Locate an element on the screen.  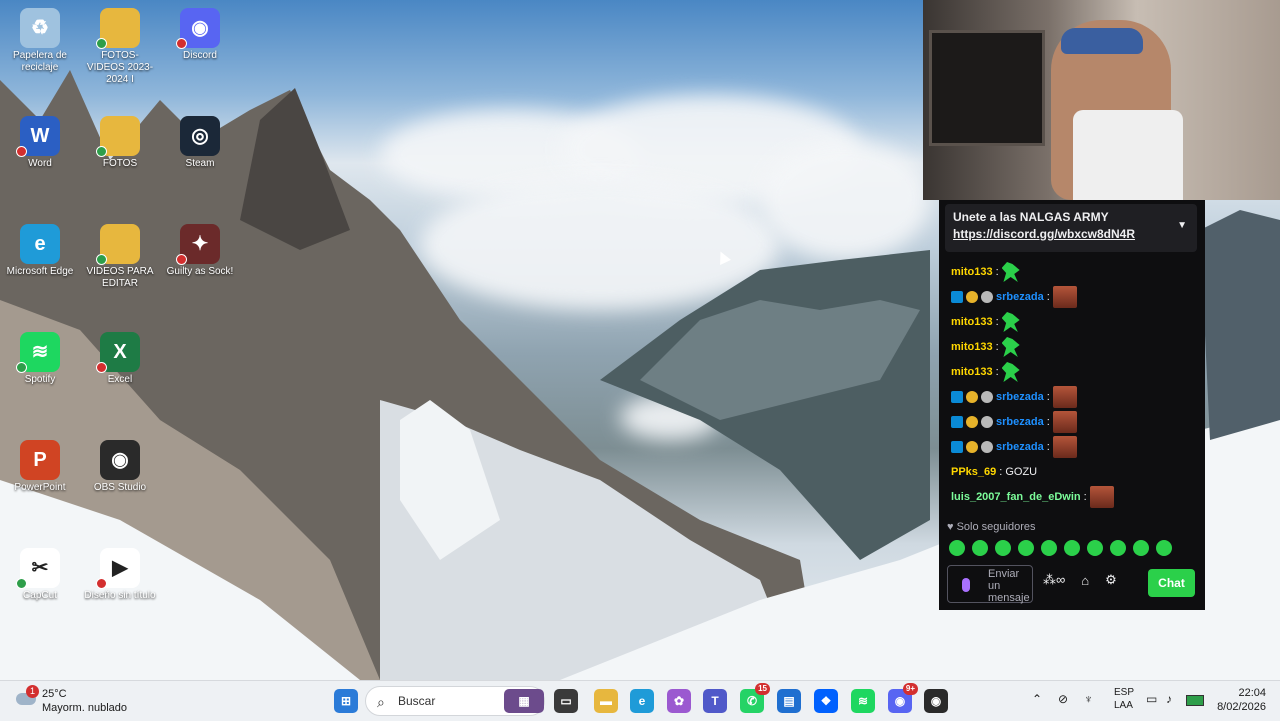
desktop-icon: W Word is located at coordinates (40, 158).